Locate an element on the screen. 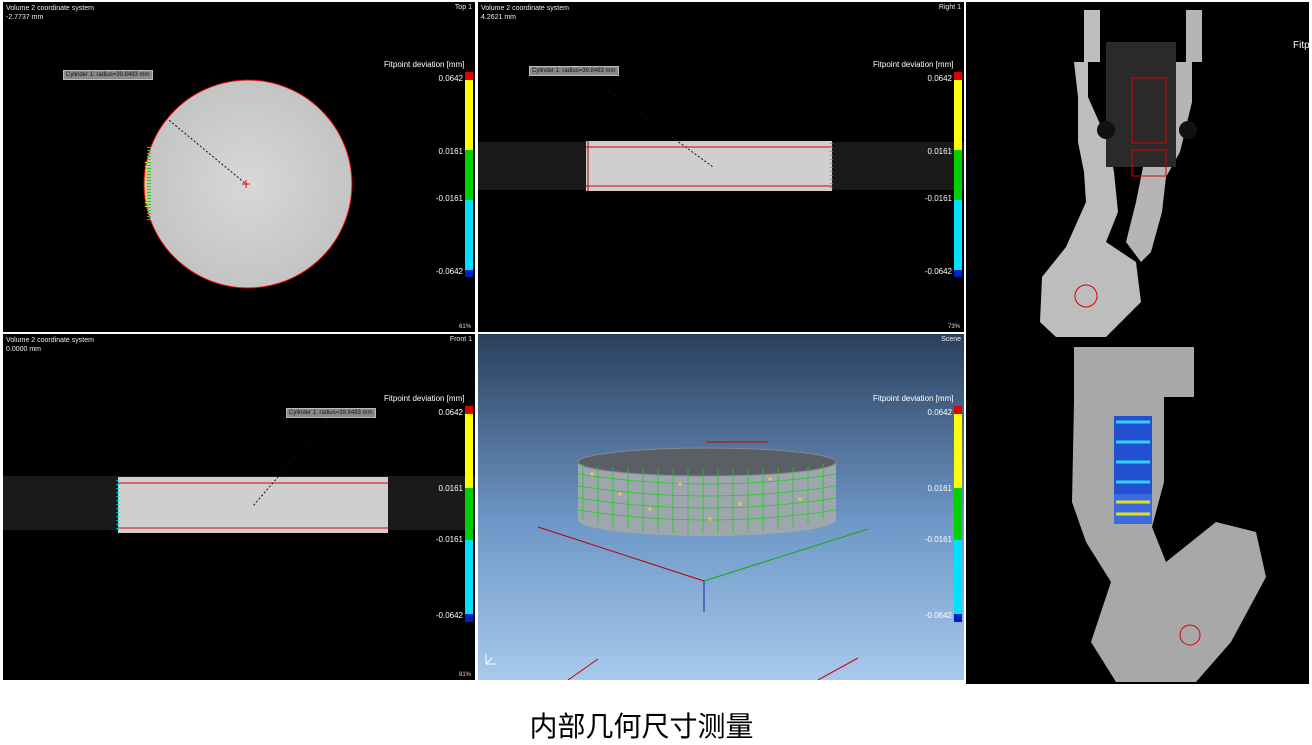 This screenshot has height=745, width=1312. viewport-name: Top 1 is located at coordinates (463, 7).